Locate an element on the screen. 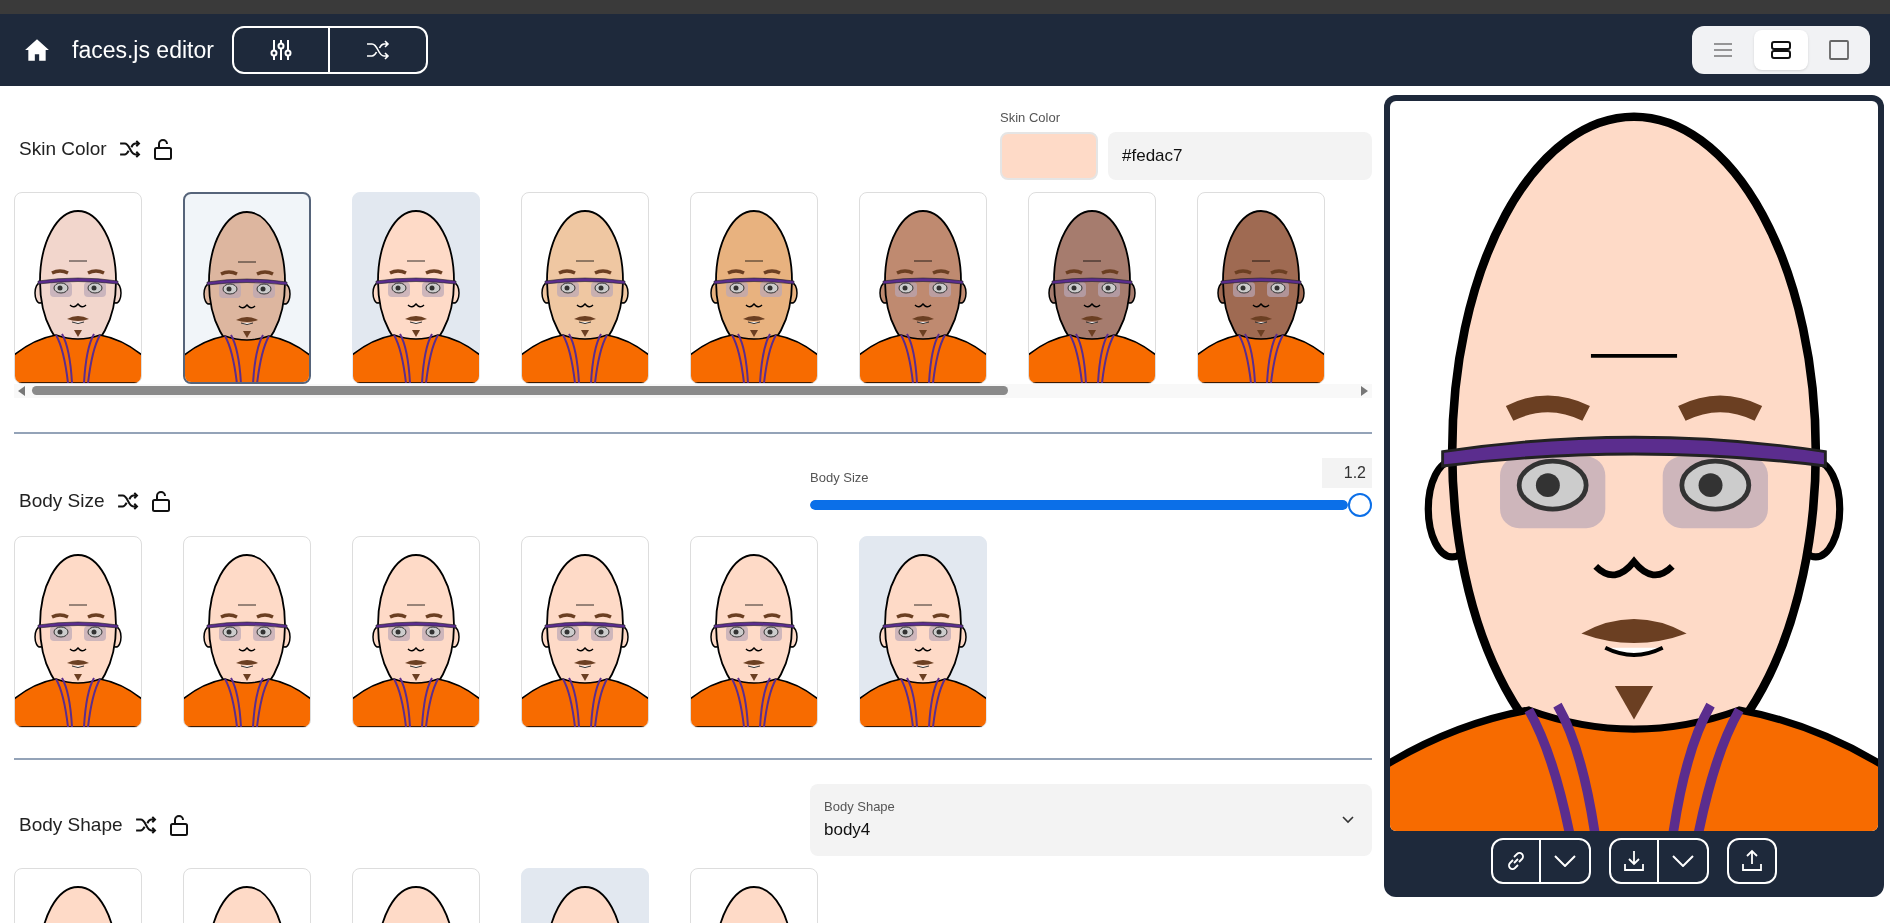 The width and height of the screenshot is (1890, 923). download-icon is located at coordinates (1634, 861).